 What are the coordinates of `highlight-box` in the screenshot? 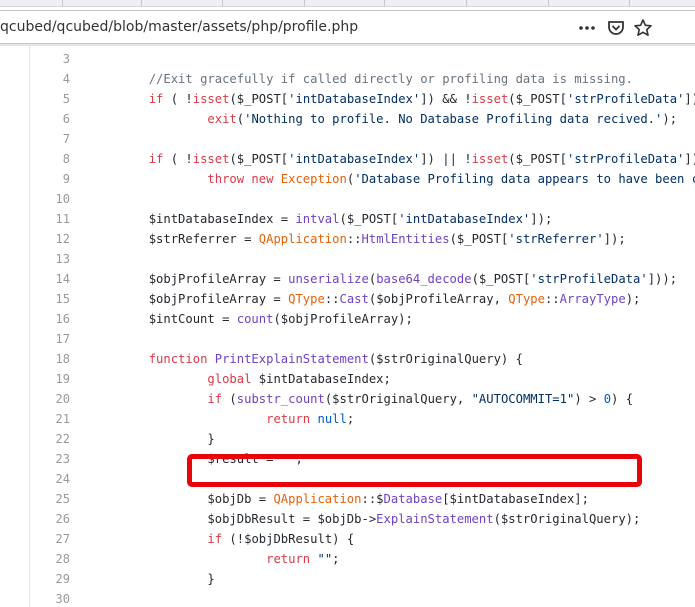 It's located at (414, 470).